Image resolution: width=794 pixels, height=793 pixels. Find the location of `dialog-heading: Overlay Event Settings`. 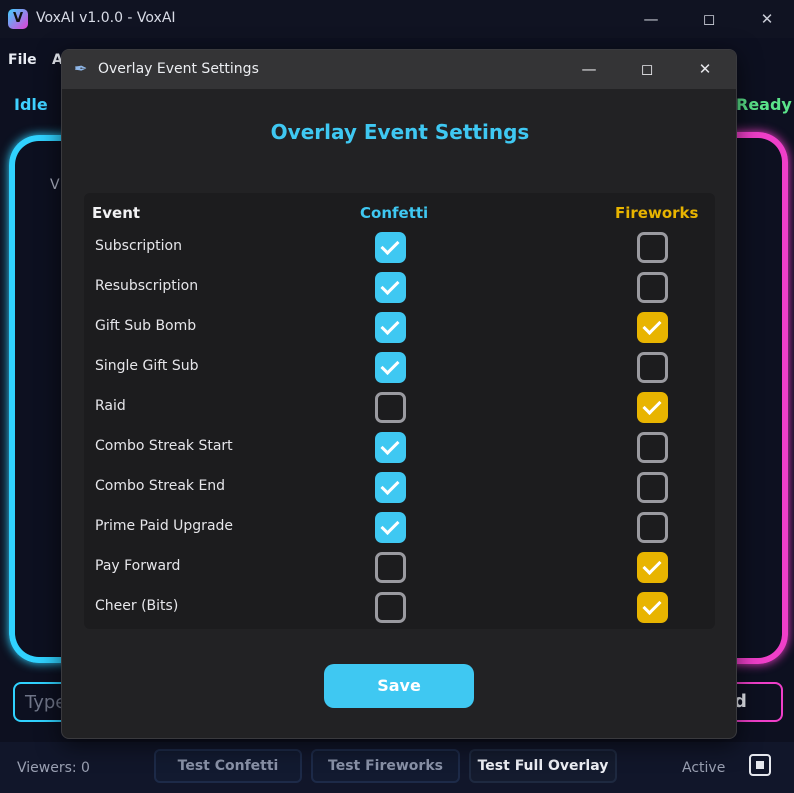

dialog-heading: Overlay Event Settings is located at coordinates (400, 132).